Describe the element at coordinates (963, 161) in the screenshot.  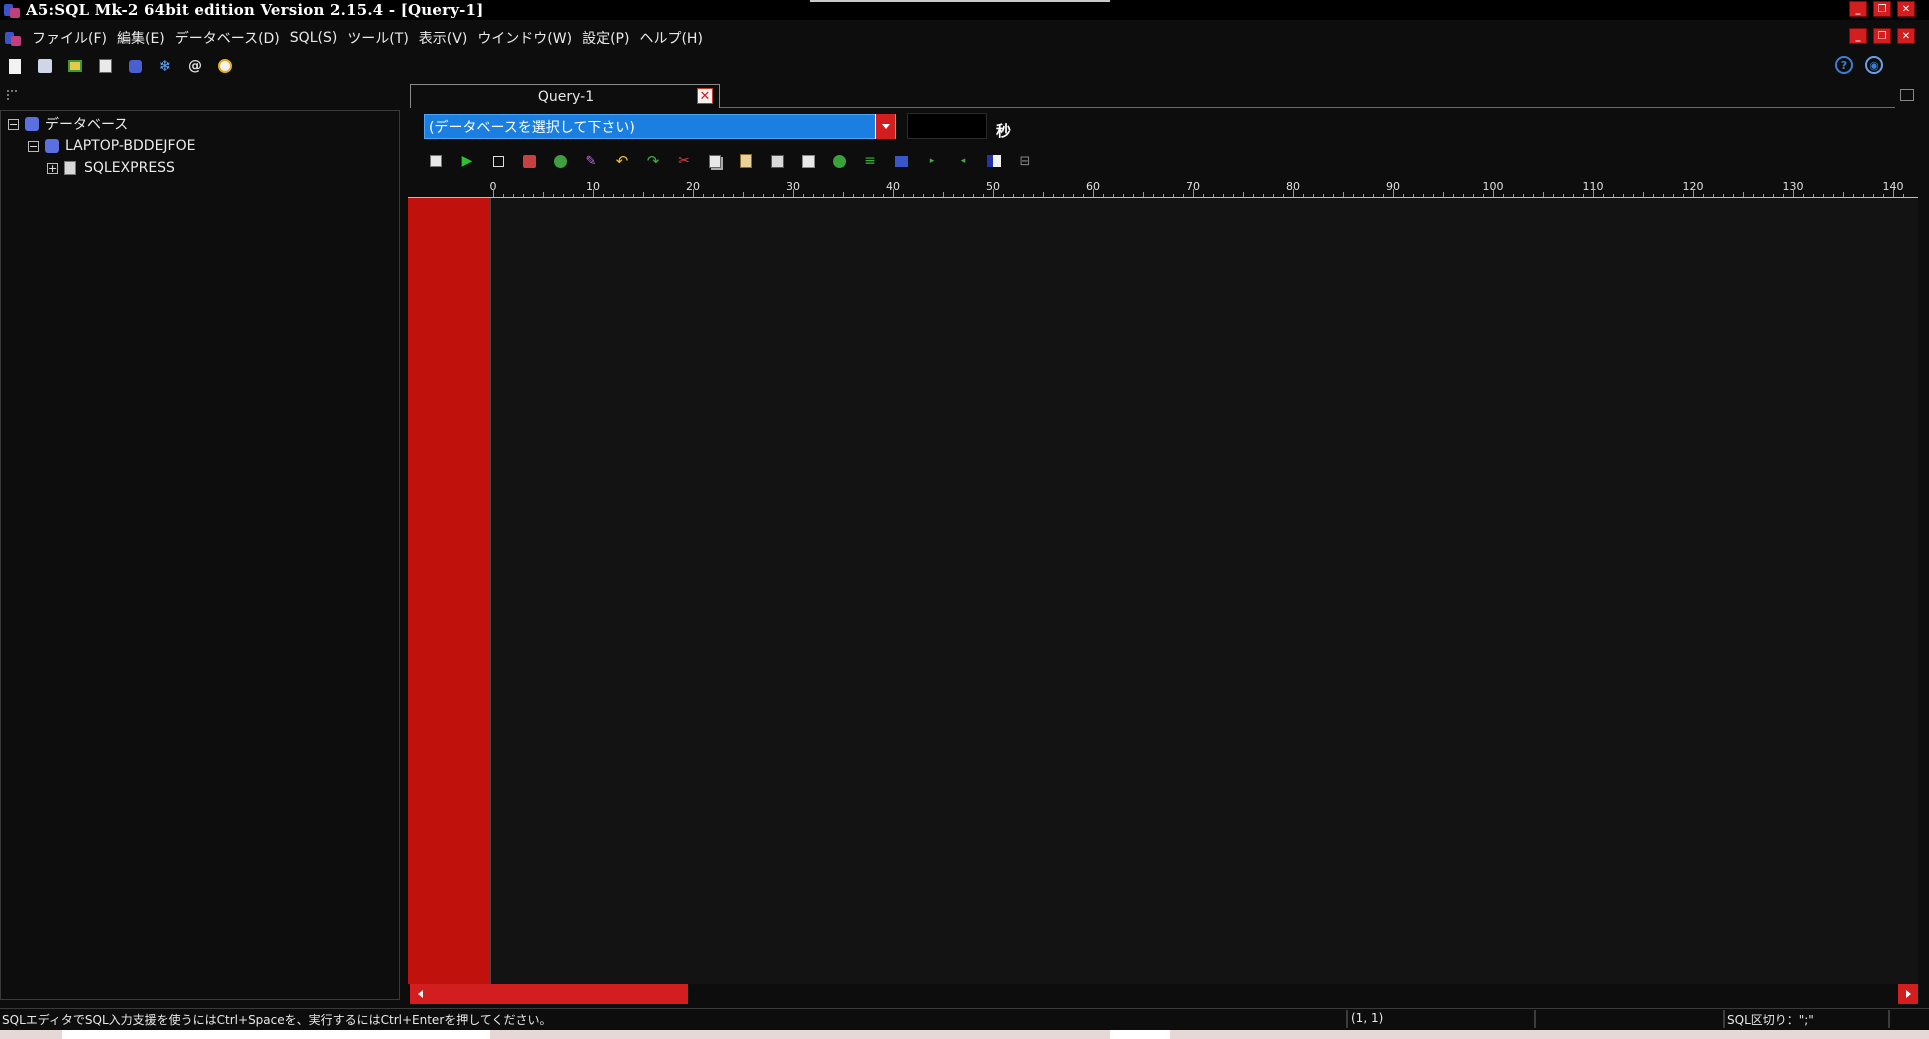
I see `previous-icon: ◂` at that location.